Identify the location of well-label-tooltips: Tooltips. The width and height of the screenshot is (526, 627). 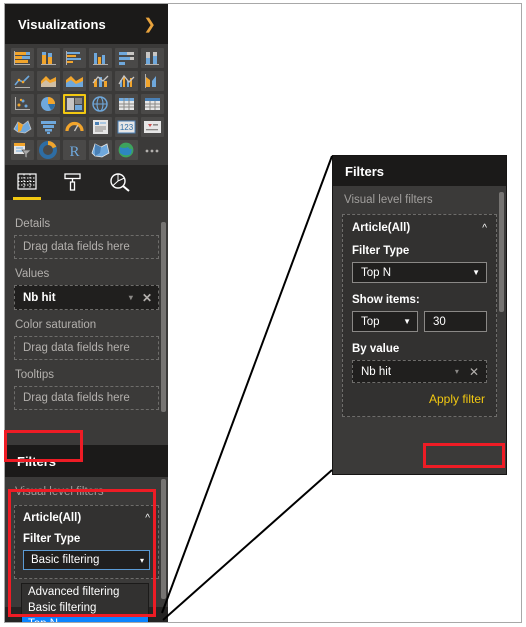
(34, 375).